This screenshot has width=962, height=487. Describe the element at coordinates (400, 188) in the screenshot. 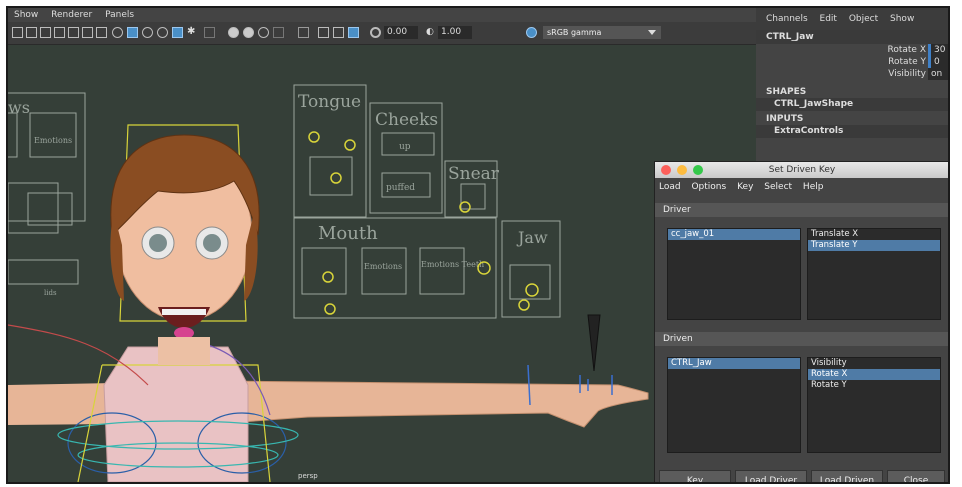

I see `cheeks-puffed-label: puffed` at that location.